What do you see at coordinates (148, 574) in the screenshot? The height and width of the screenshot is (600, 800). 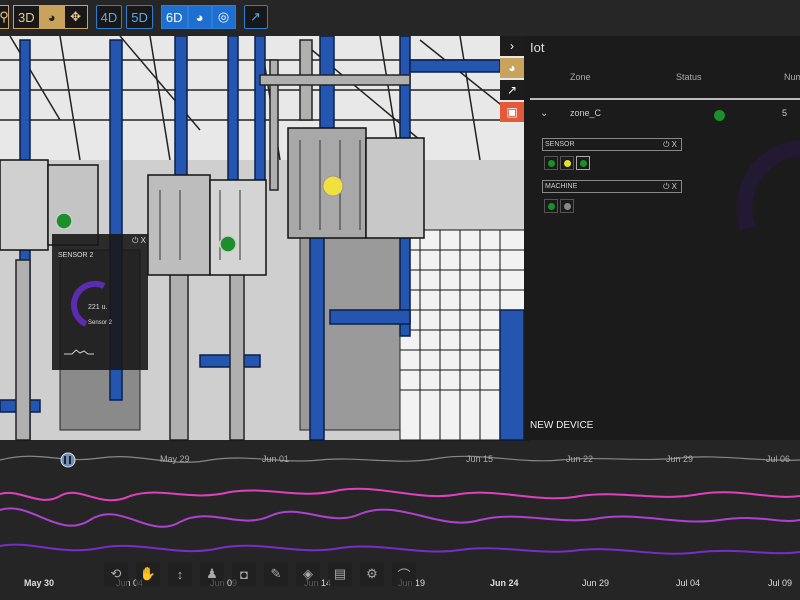 I see `pan-hand-icon: ✋` at bounding box center [148, 574].